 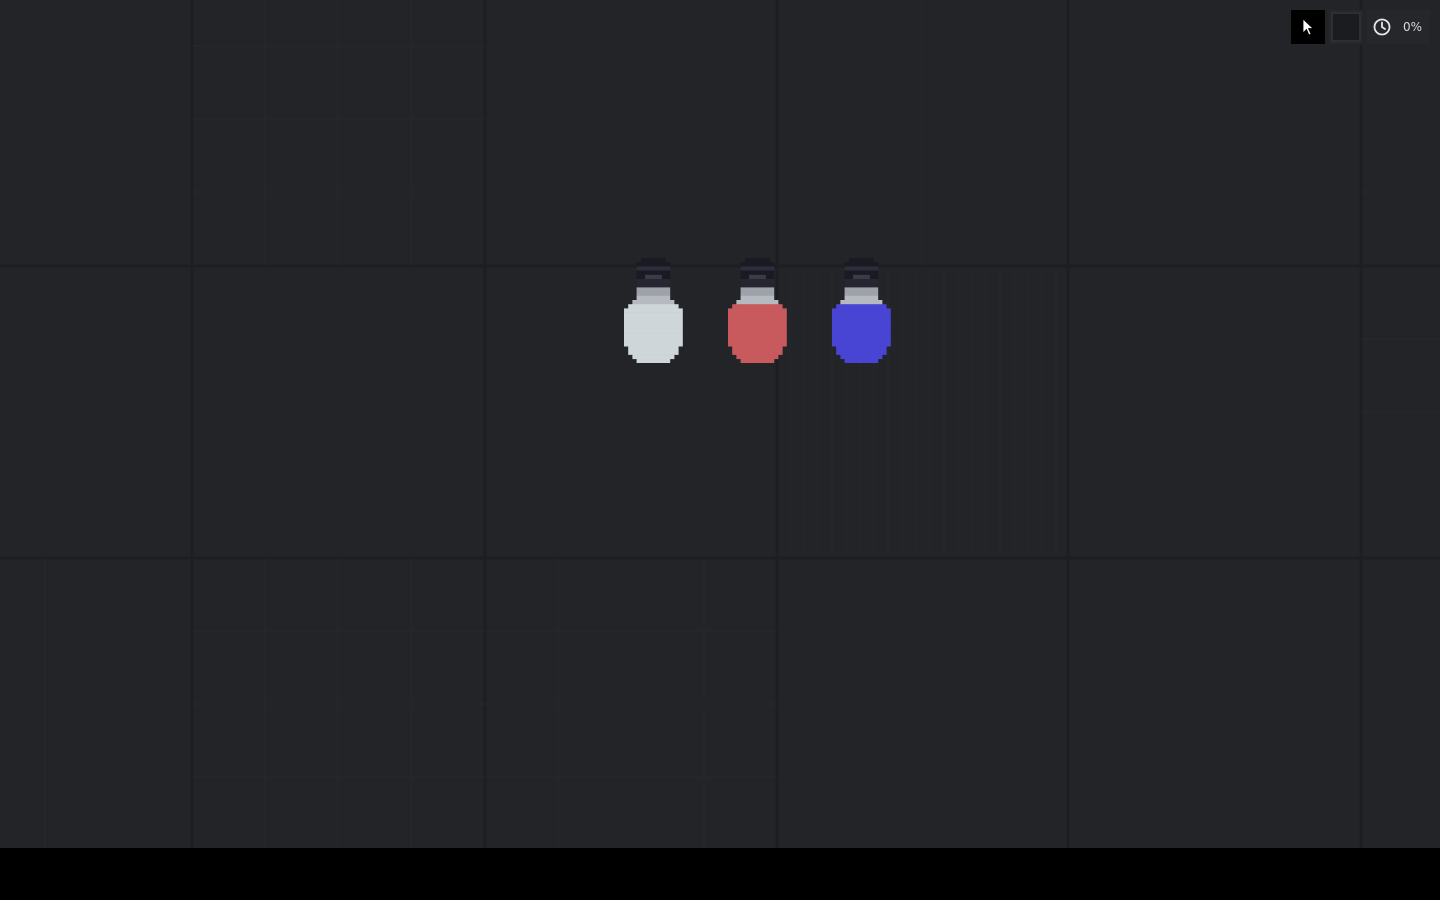 What do you see at coordinates (757, 310) in the screenshot?
I see `red-light-bulb` at bounding box center [757, 310].